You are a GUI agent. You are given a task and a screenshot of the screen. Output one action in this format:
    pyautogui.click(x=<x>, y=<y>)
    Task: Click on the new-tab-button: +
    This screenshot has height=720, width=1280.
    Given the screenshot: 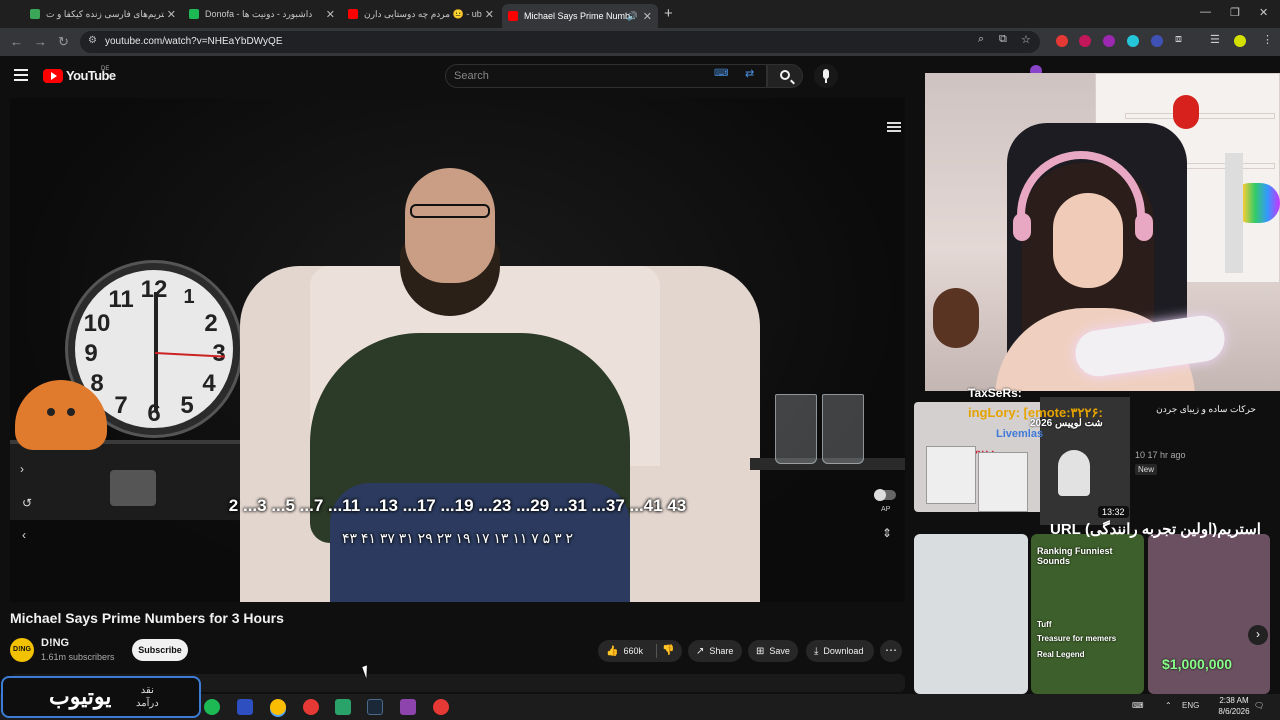 What is the action you would take?
    pyautogui.click(x=668, y=13)
    